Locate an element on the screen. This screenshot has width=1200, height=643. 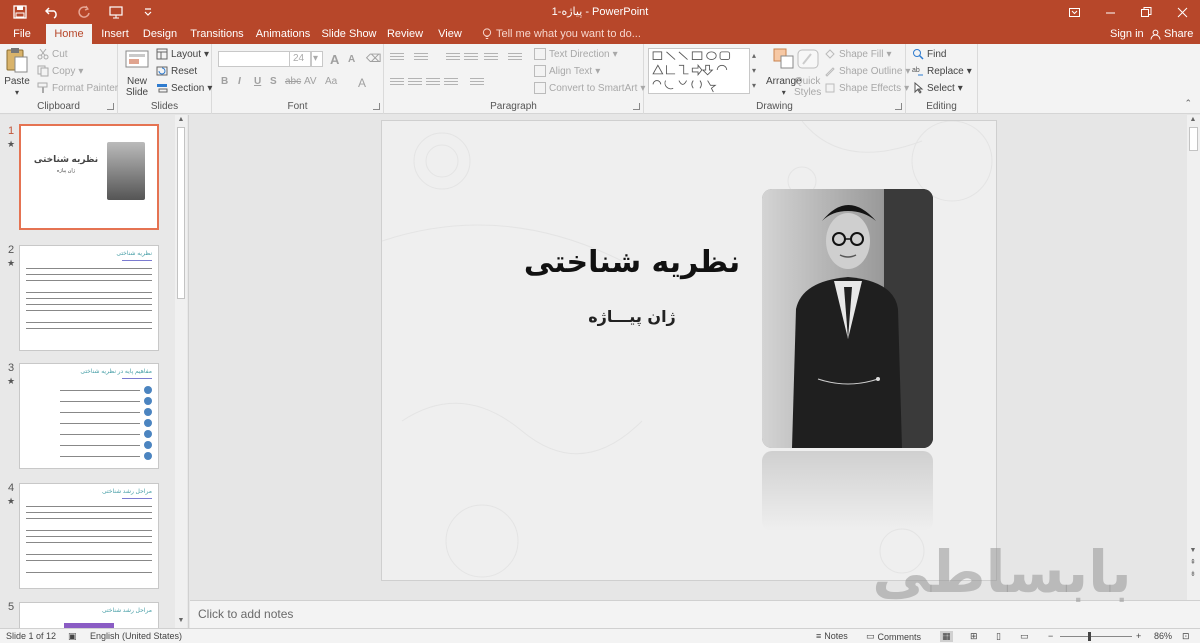
copy-button: Copy ▾ is located at coordinates (60, 71).